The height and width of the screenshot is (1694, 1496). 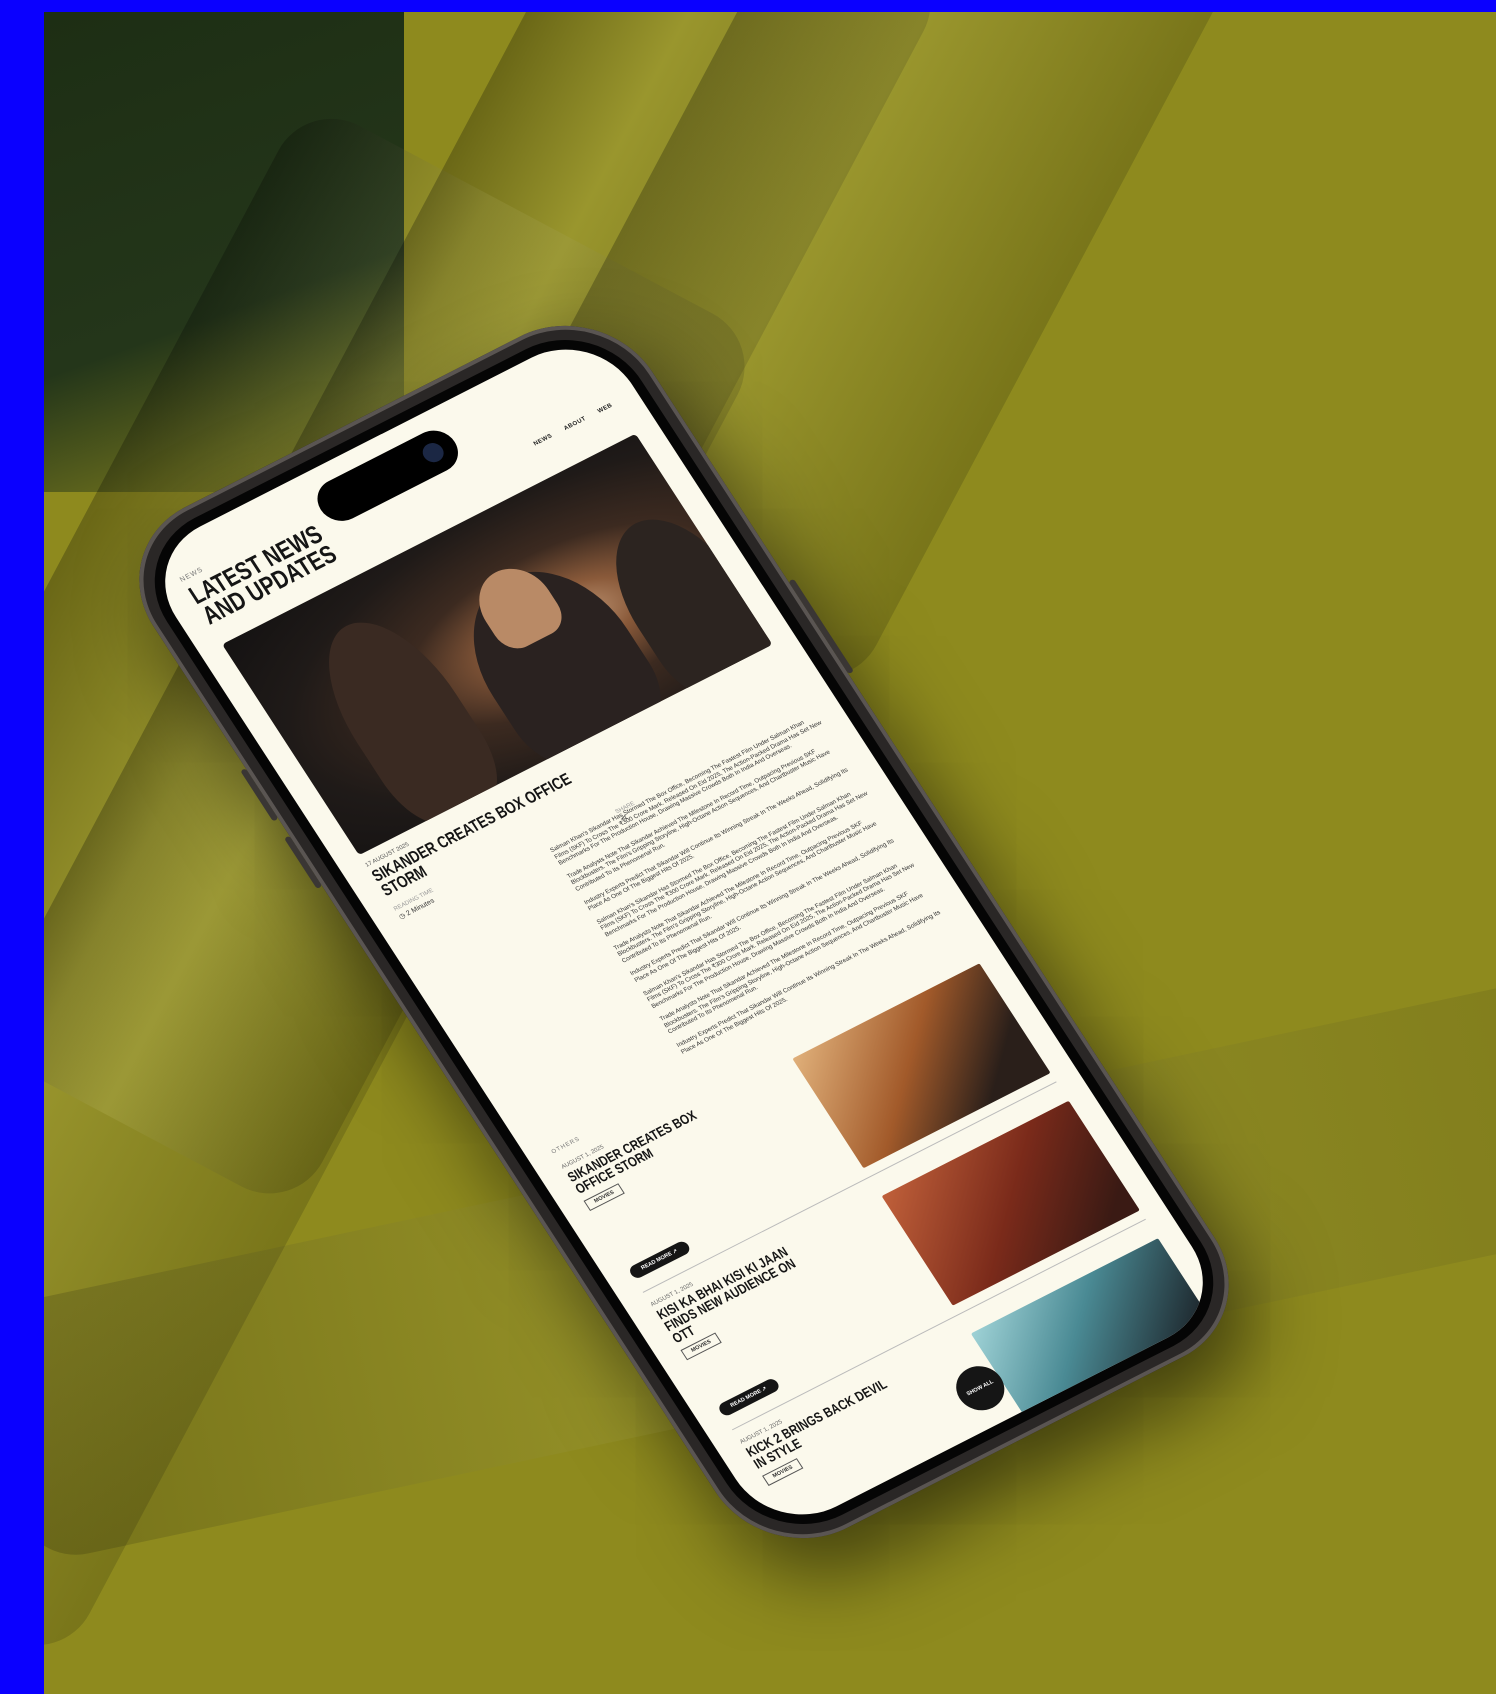 What do you see at coordinates (22, 847) in the screenshot?
I see `frame-border-left` at bounding box center [22, 847].